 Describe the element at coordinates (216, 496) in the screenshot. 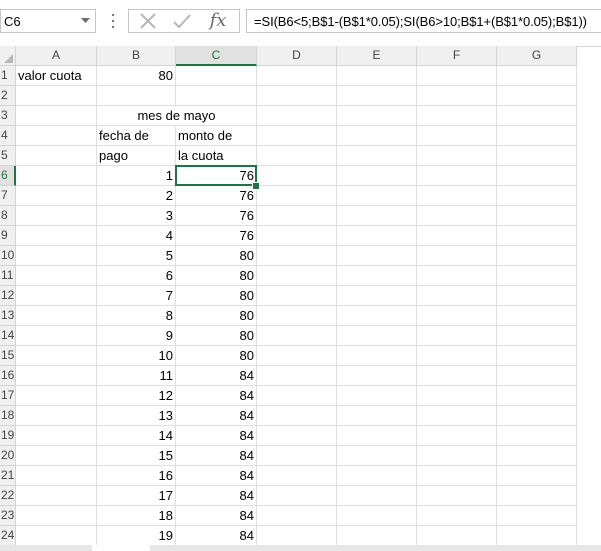

I see `cell-c22: 84` at that location.